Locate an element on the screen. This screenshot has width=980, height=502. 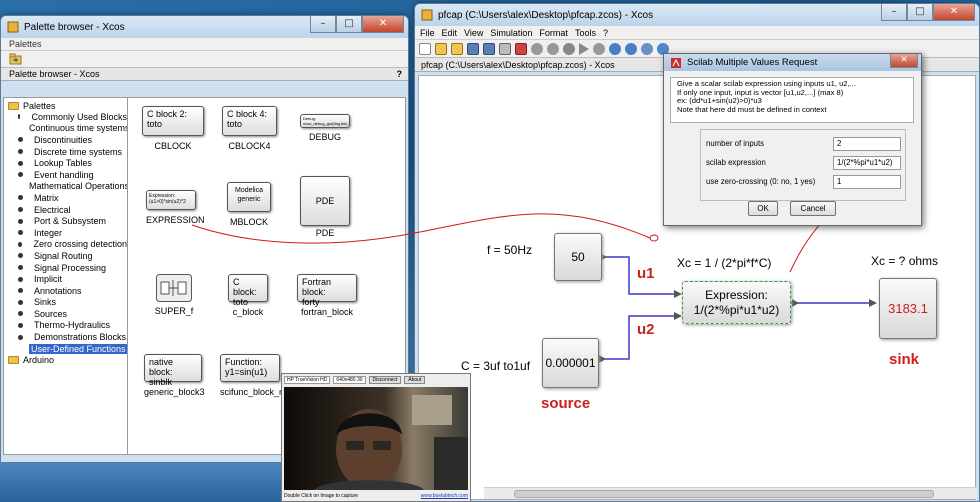
palette-titlebar: Palette browser - Xcos – □ ✕ is located at coordinates (204, 27).